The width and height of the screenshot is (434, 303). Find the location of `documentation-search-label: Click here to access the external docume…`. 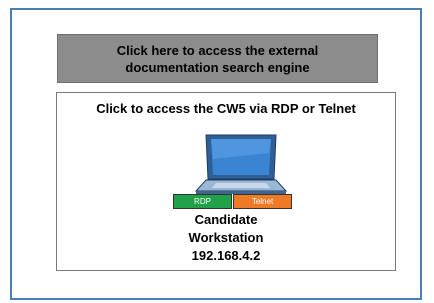

documentation-search-label: Click here to access the external docume… is located at coordinates (218, 59).